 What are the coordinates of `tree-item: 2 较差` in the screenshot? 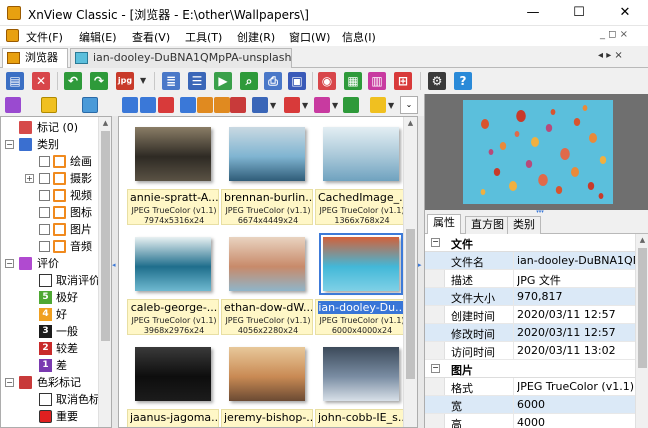 It's located at (49, 348).